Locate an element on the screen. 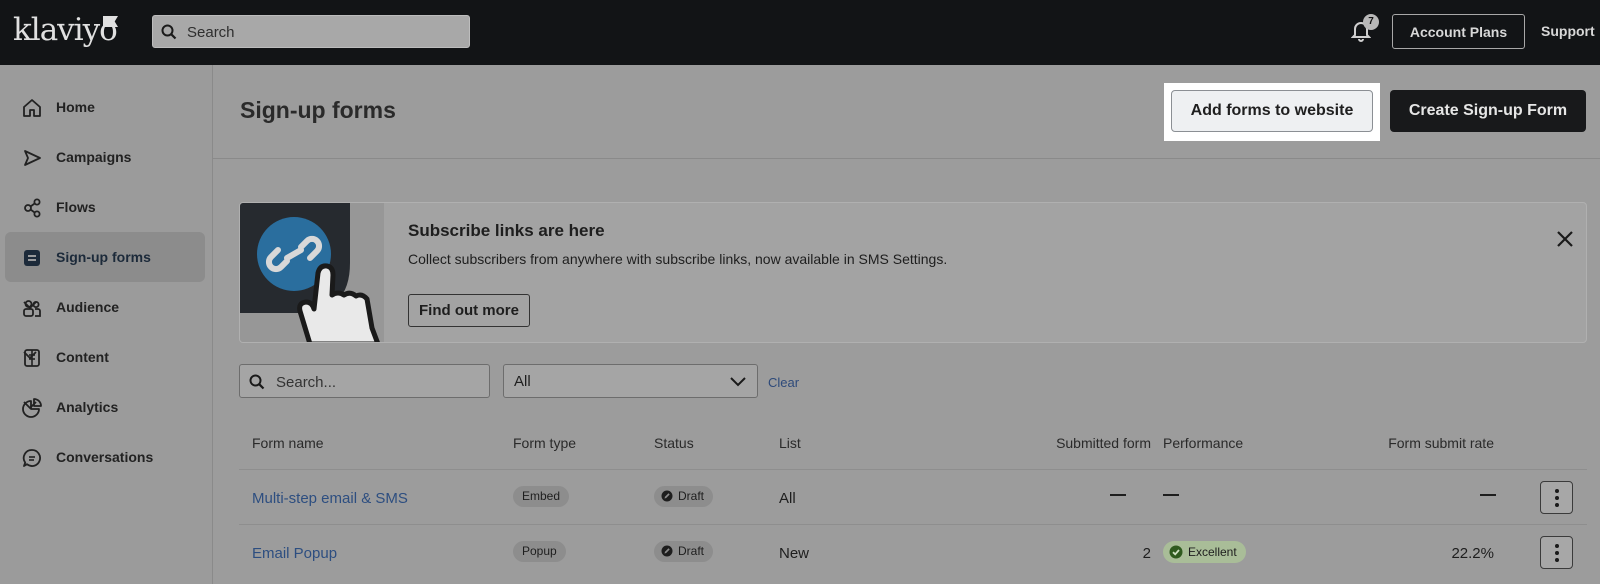 Image resolution: width=1600 pixels, height=584 pixels. create-sign-up-form-button: Create Sign-up Form is located at coordinates (1488, 111).